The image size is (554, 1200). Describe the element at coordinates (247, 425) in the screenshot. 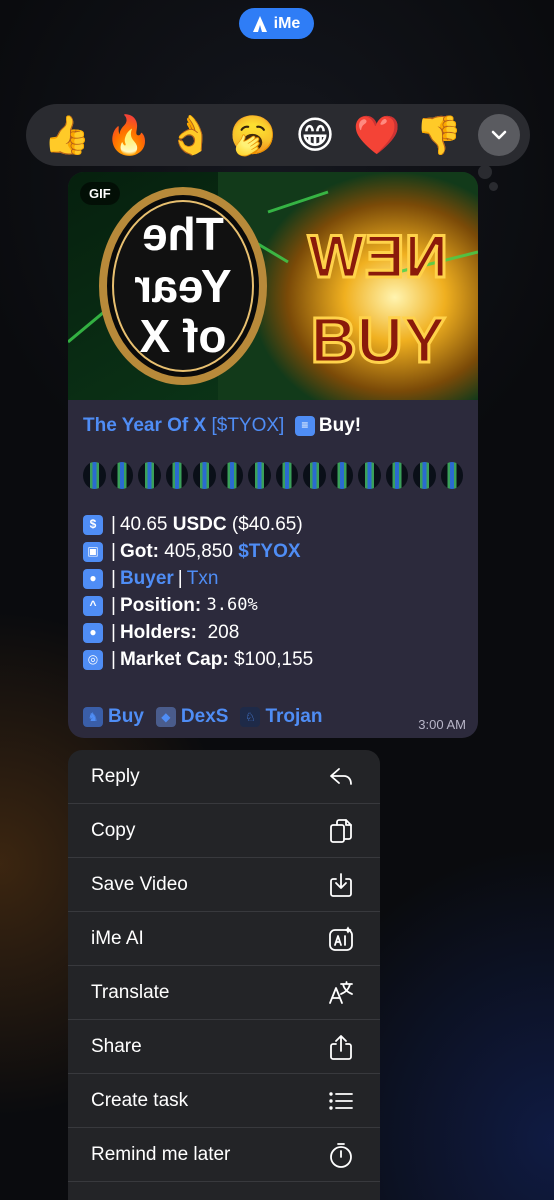

I see `token-ticker-link: [$TYOX]` at that location.